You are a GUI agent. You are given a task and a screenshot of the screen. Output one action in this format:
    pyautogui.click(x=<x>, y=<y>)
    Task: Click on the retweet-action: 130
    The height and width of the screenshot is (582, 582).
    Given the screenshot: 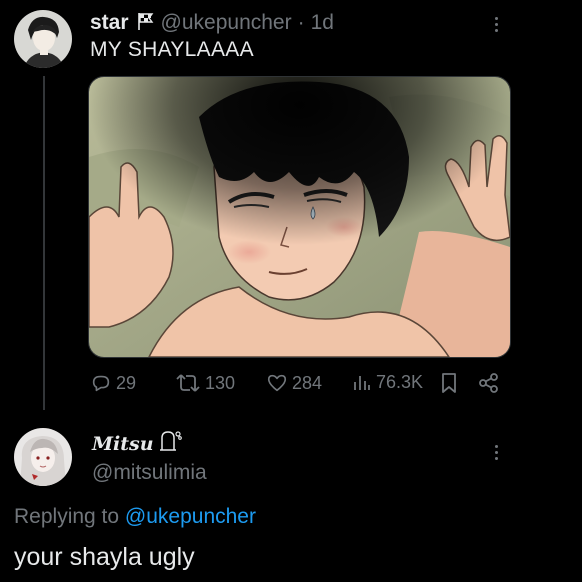 What is the action you would take?
    pyautogui.click(x=205, y=383)
    